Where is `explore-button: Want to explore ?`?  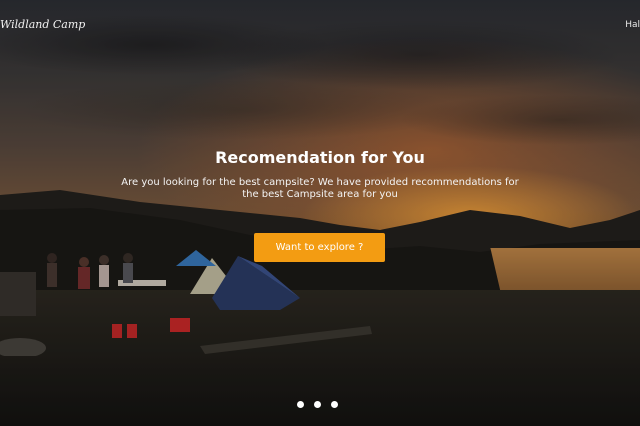
explore-button: Want to explore ? is located at coordinates (319, 247).